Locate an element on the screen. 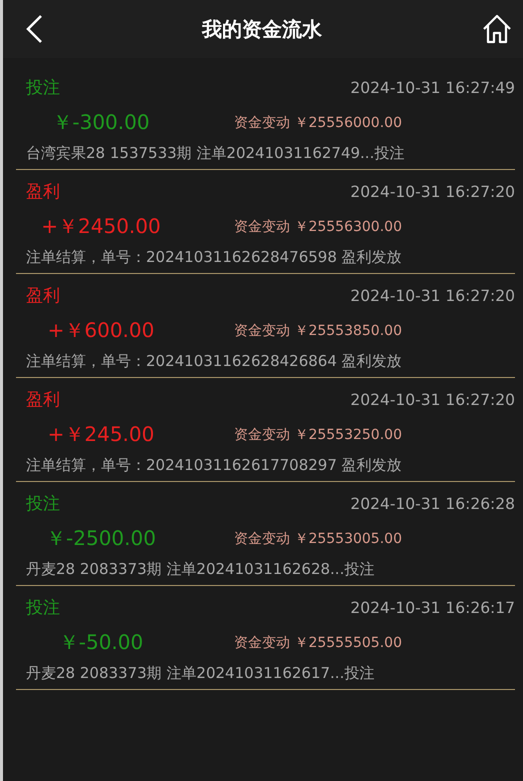 The image size is (523, 781). balance-change: 资金变动 ￥25553005.00 is located at coordinates (318, 539).